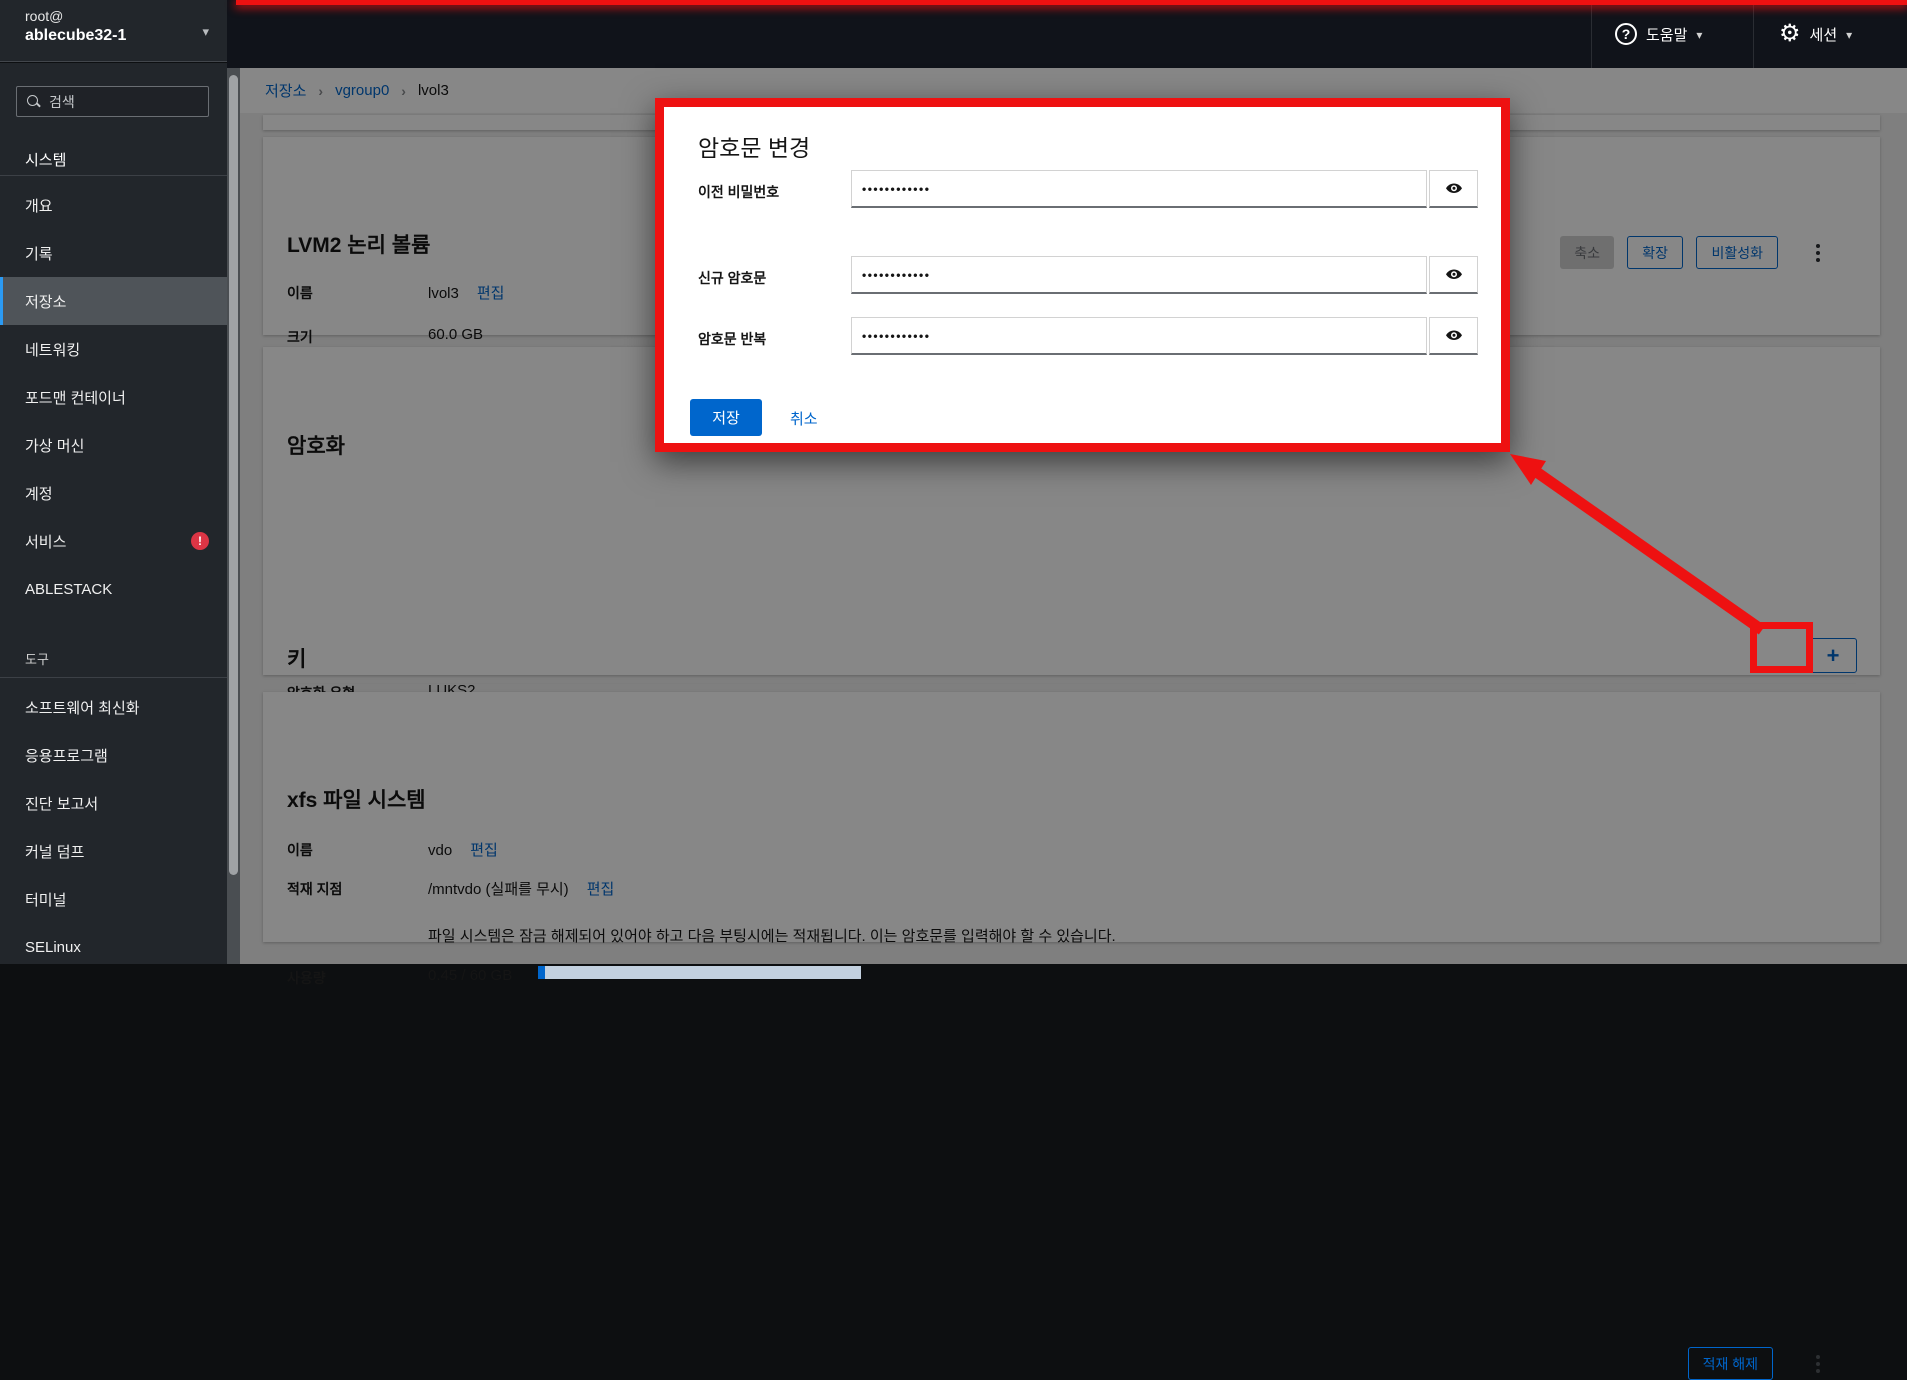  Describe the element at coordinates (1730, 1363) in the screenshot. I see `unmount-button: 적재 해제` at that location.